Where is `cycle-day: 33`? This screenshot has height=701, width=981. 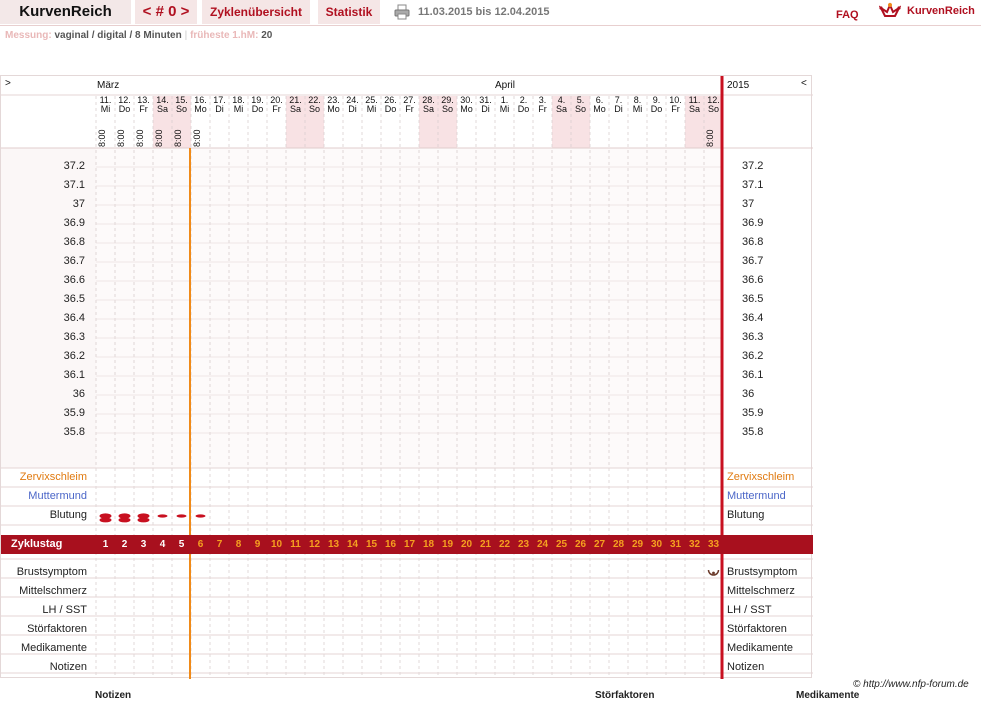 cycle-day: 33 is located at coordinates (713, 544).